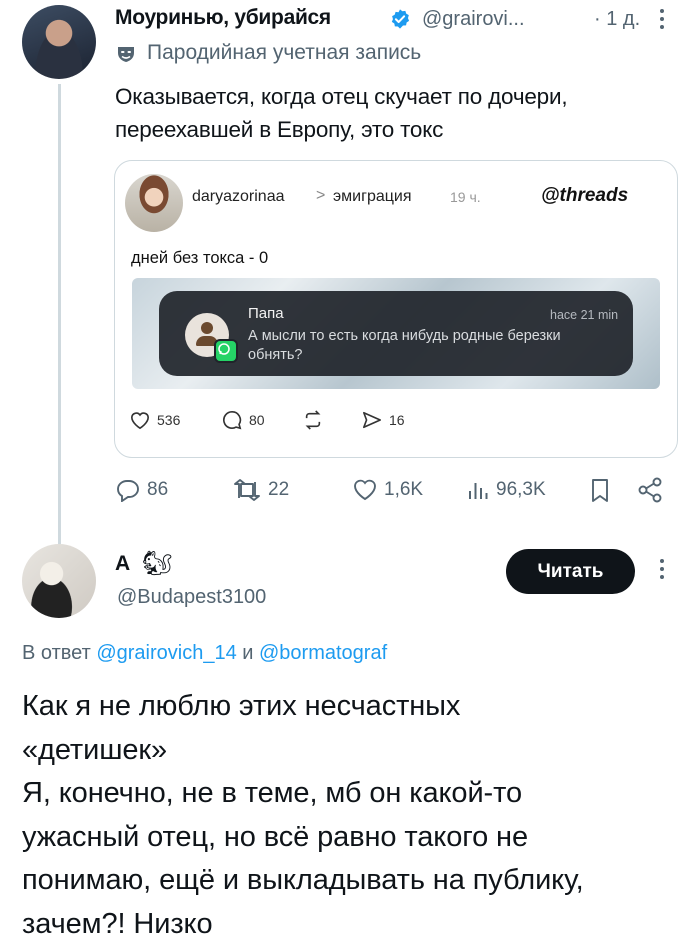 This screenshot has width=700, height=950. What do you see at coordinates (400, 19) in the screenshot?
I see `verified-badge-icon` at bounding box center [400, 19].